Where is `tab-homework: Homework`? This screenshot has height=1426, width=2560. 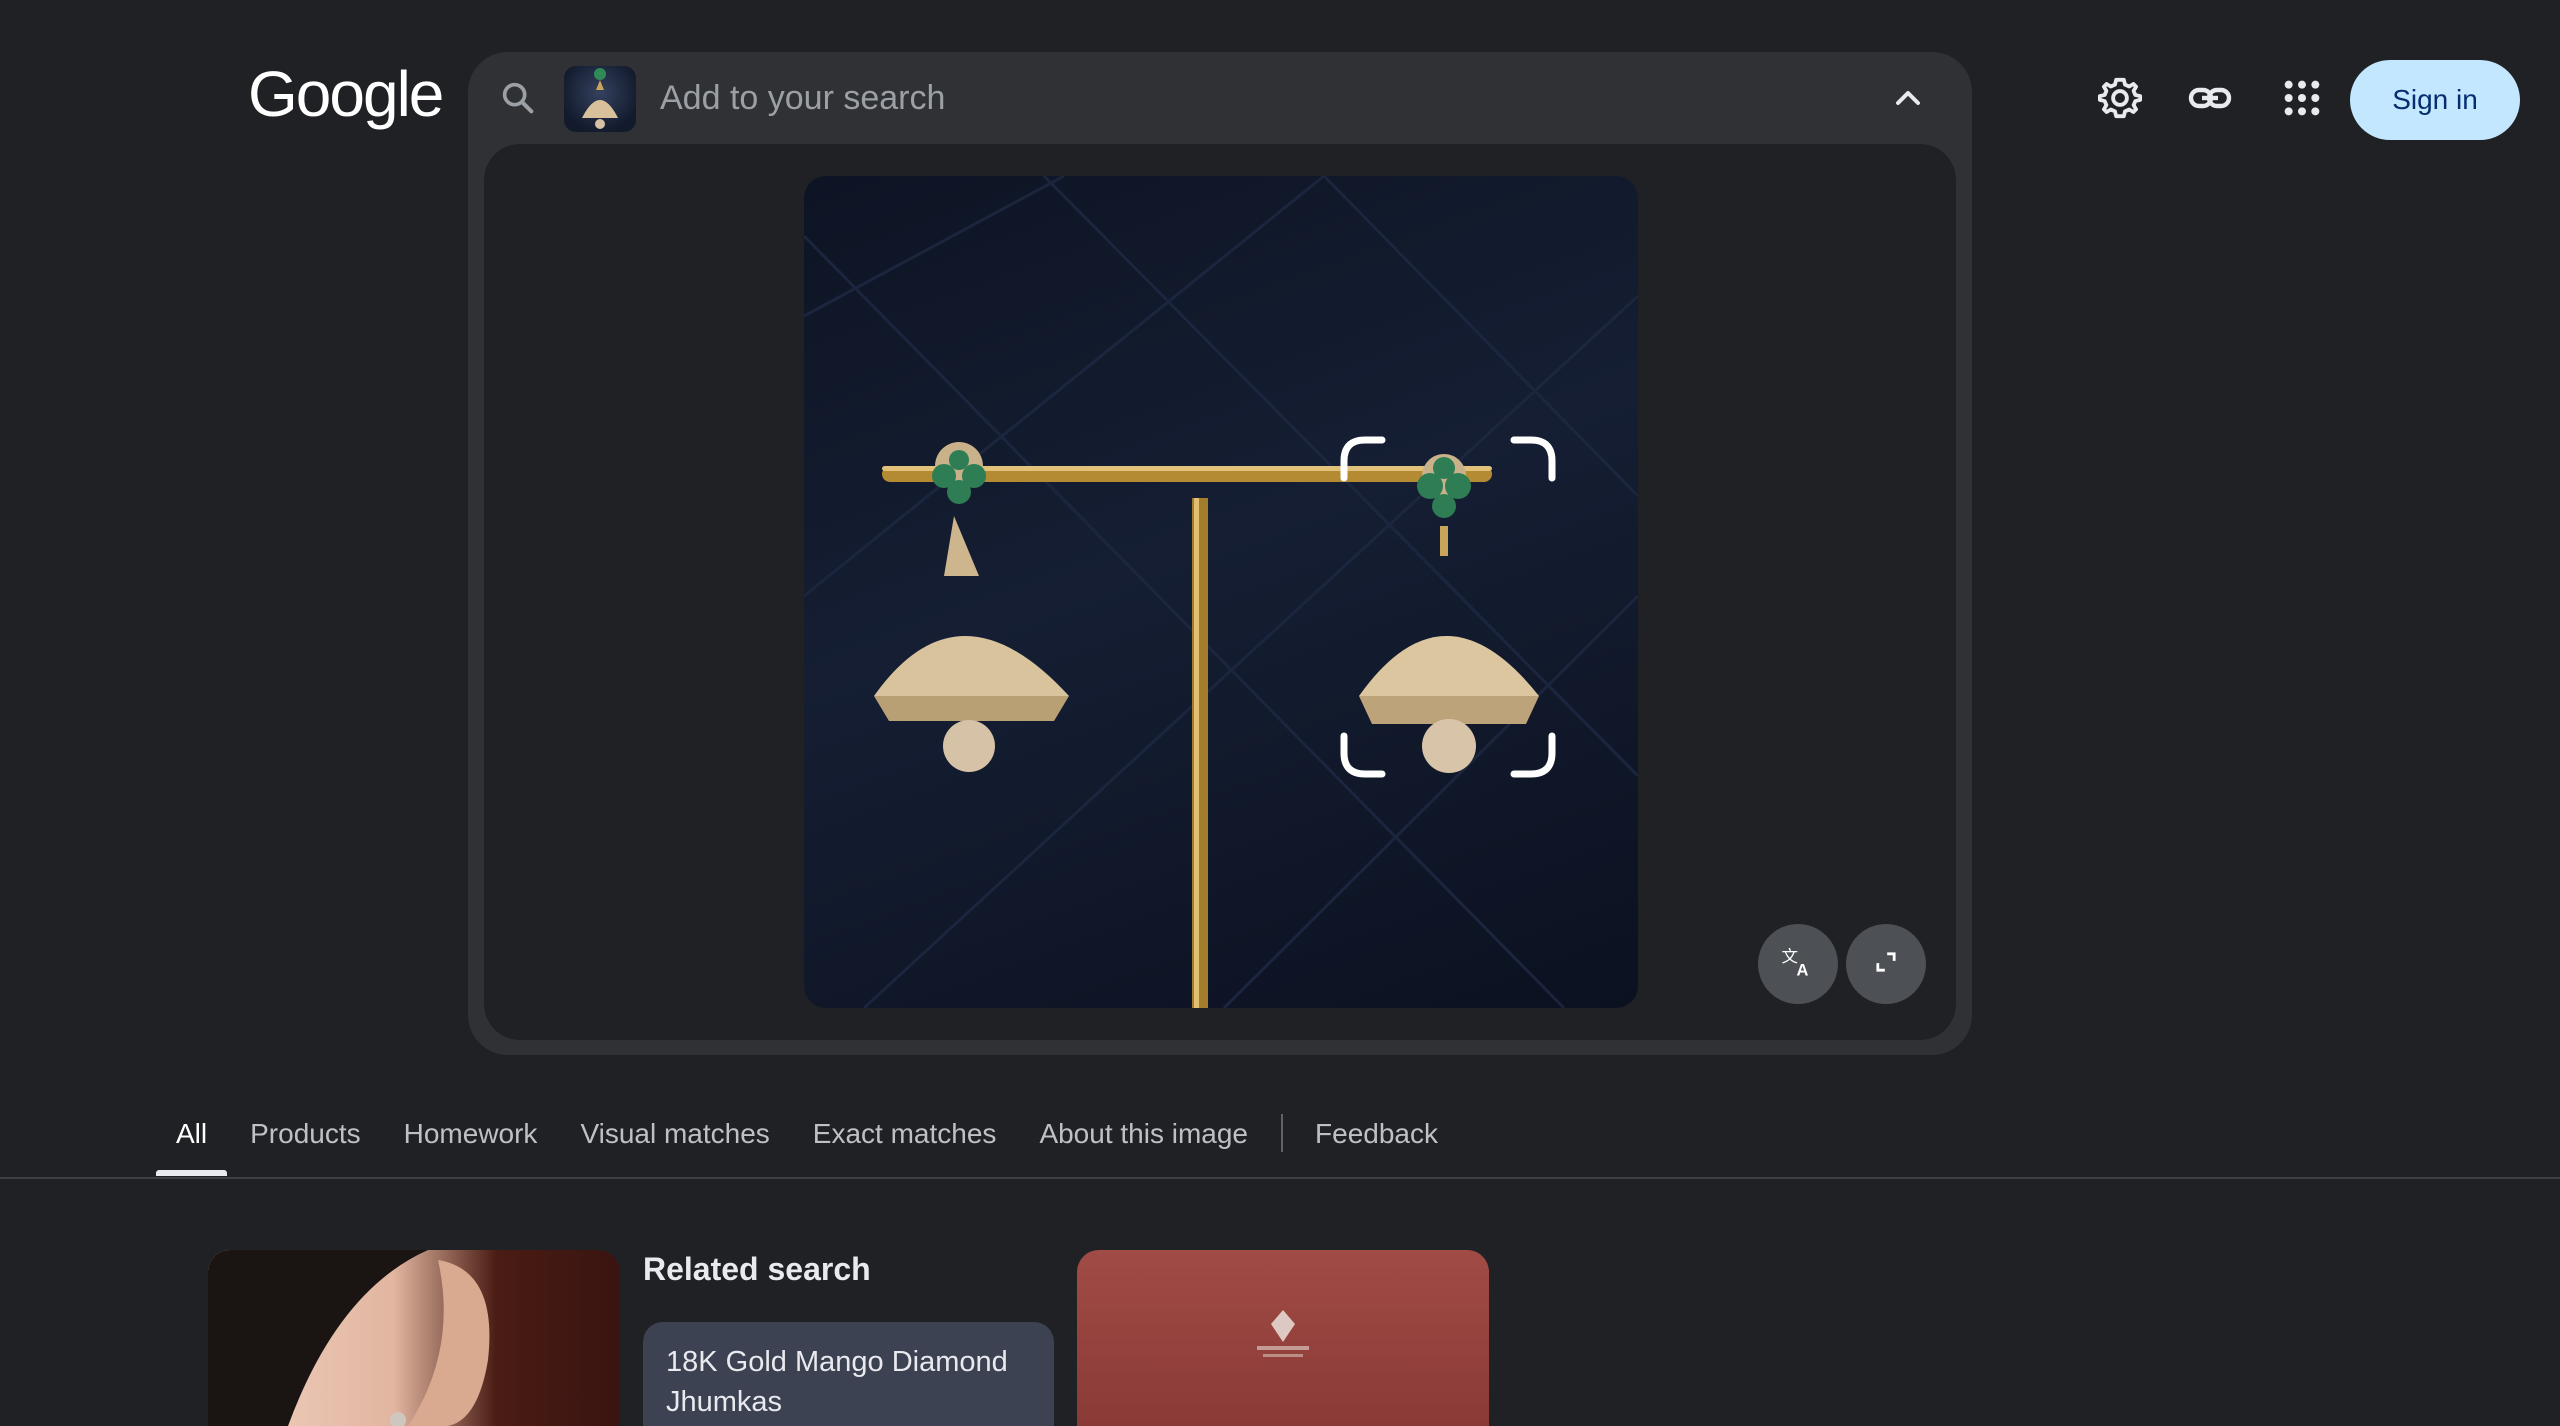 tab-homework: Homework is located at coordinates (471, 1143).